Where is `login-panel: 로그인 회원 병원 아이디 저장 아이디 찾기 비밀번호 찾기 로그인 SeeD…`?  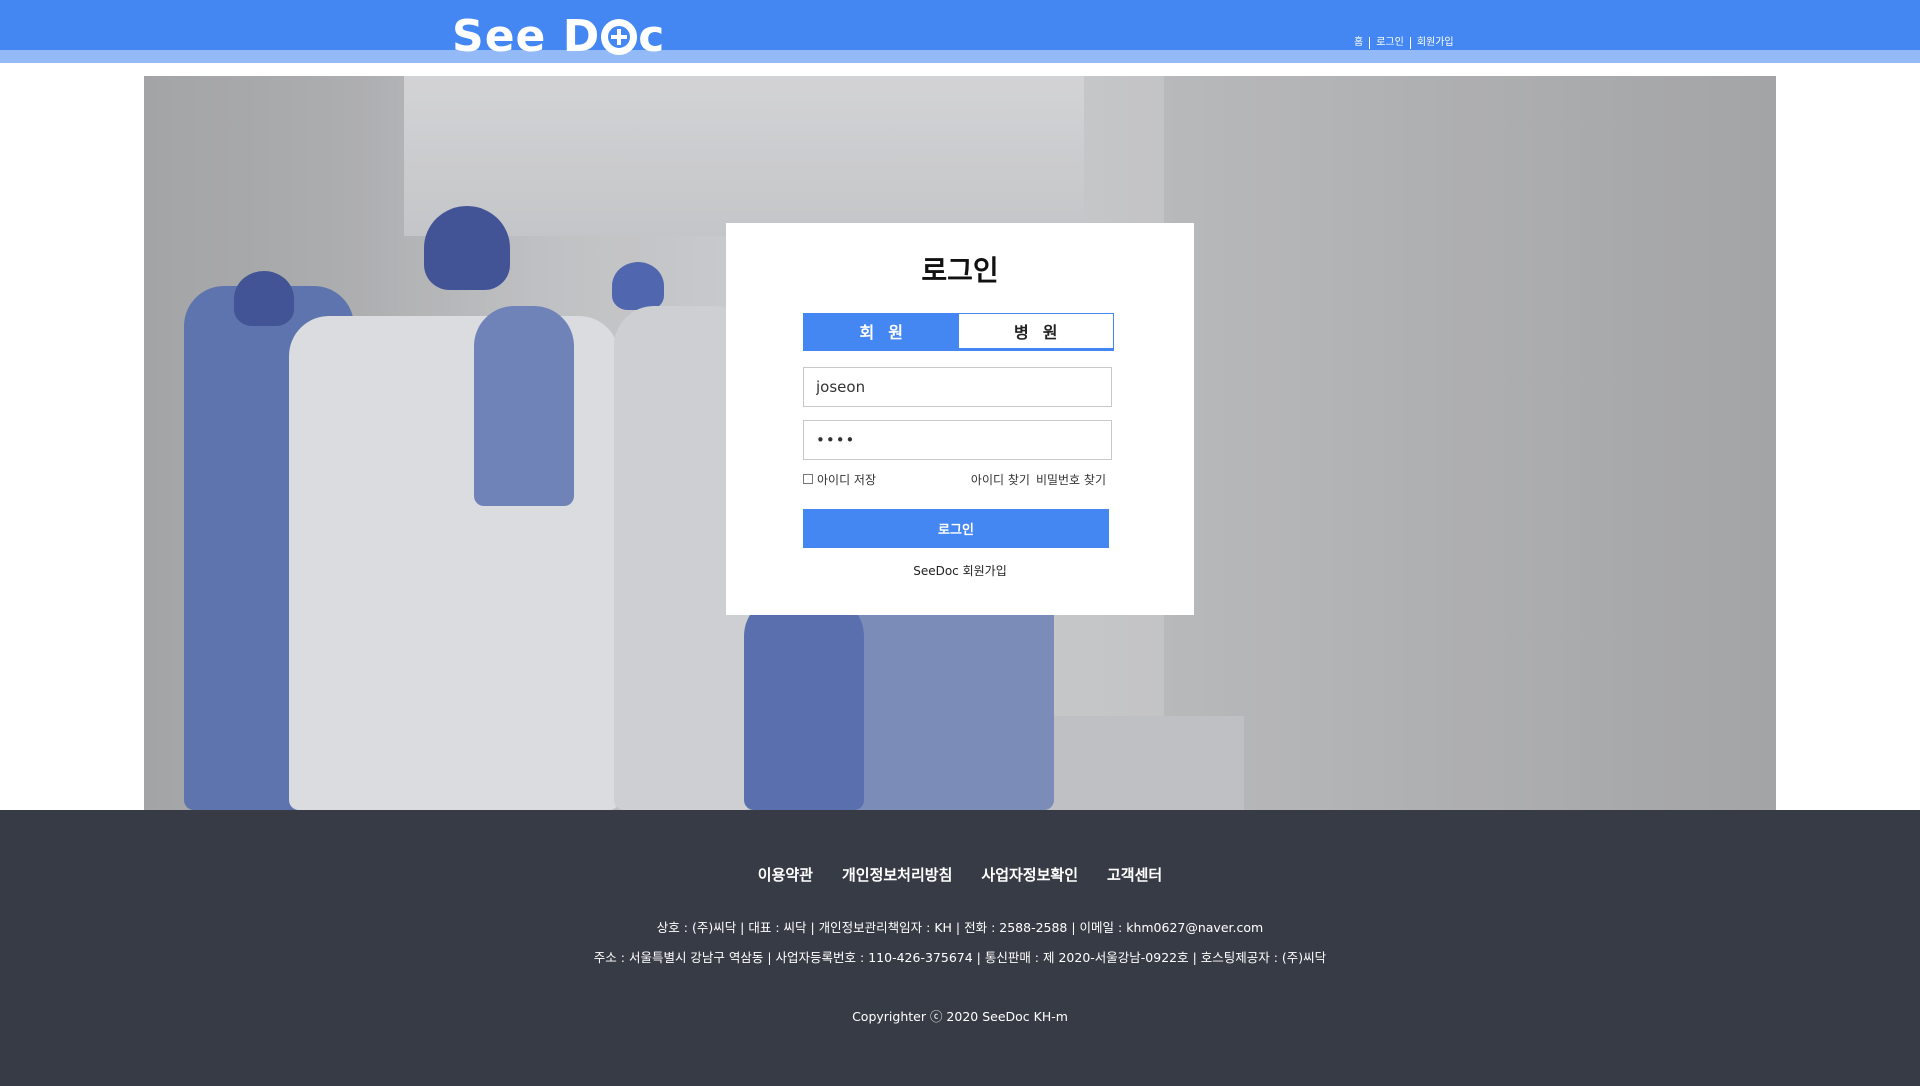
login-panel: 로그인 회원 병원 아이디 저장 아이디 찾기 비밀번호 찾기 로그인 SeeD… is located at coordinates (960, 419).